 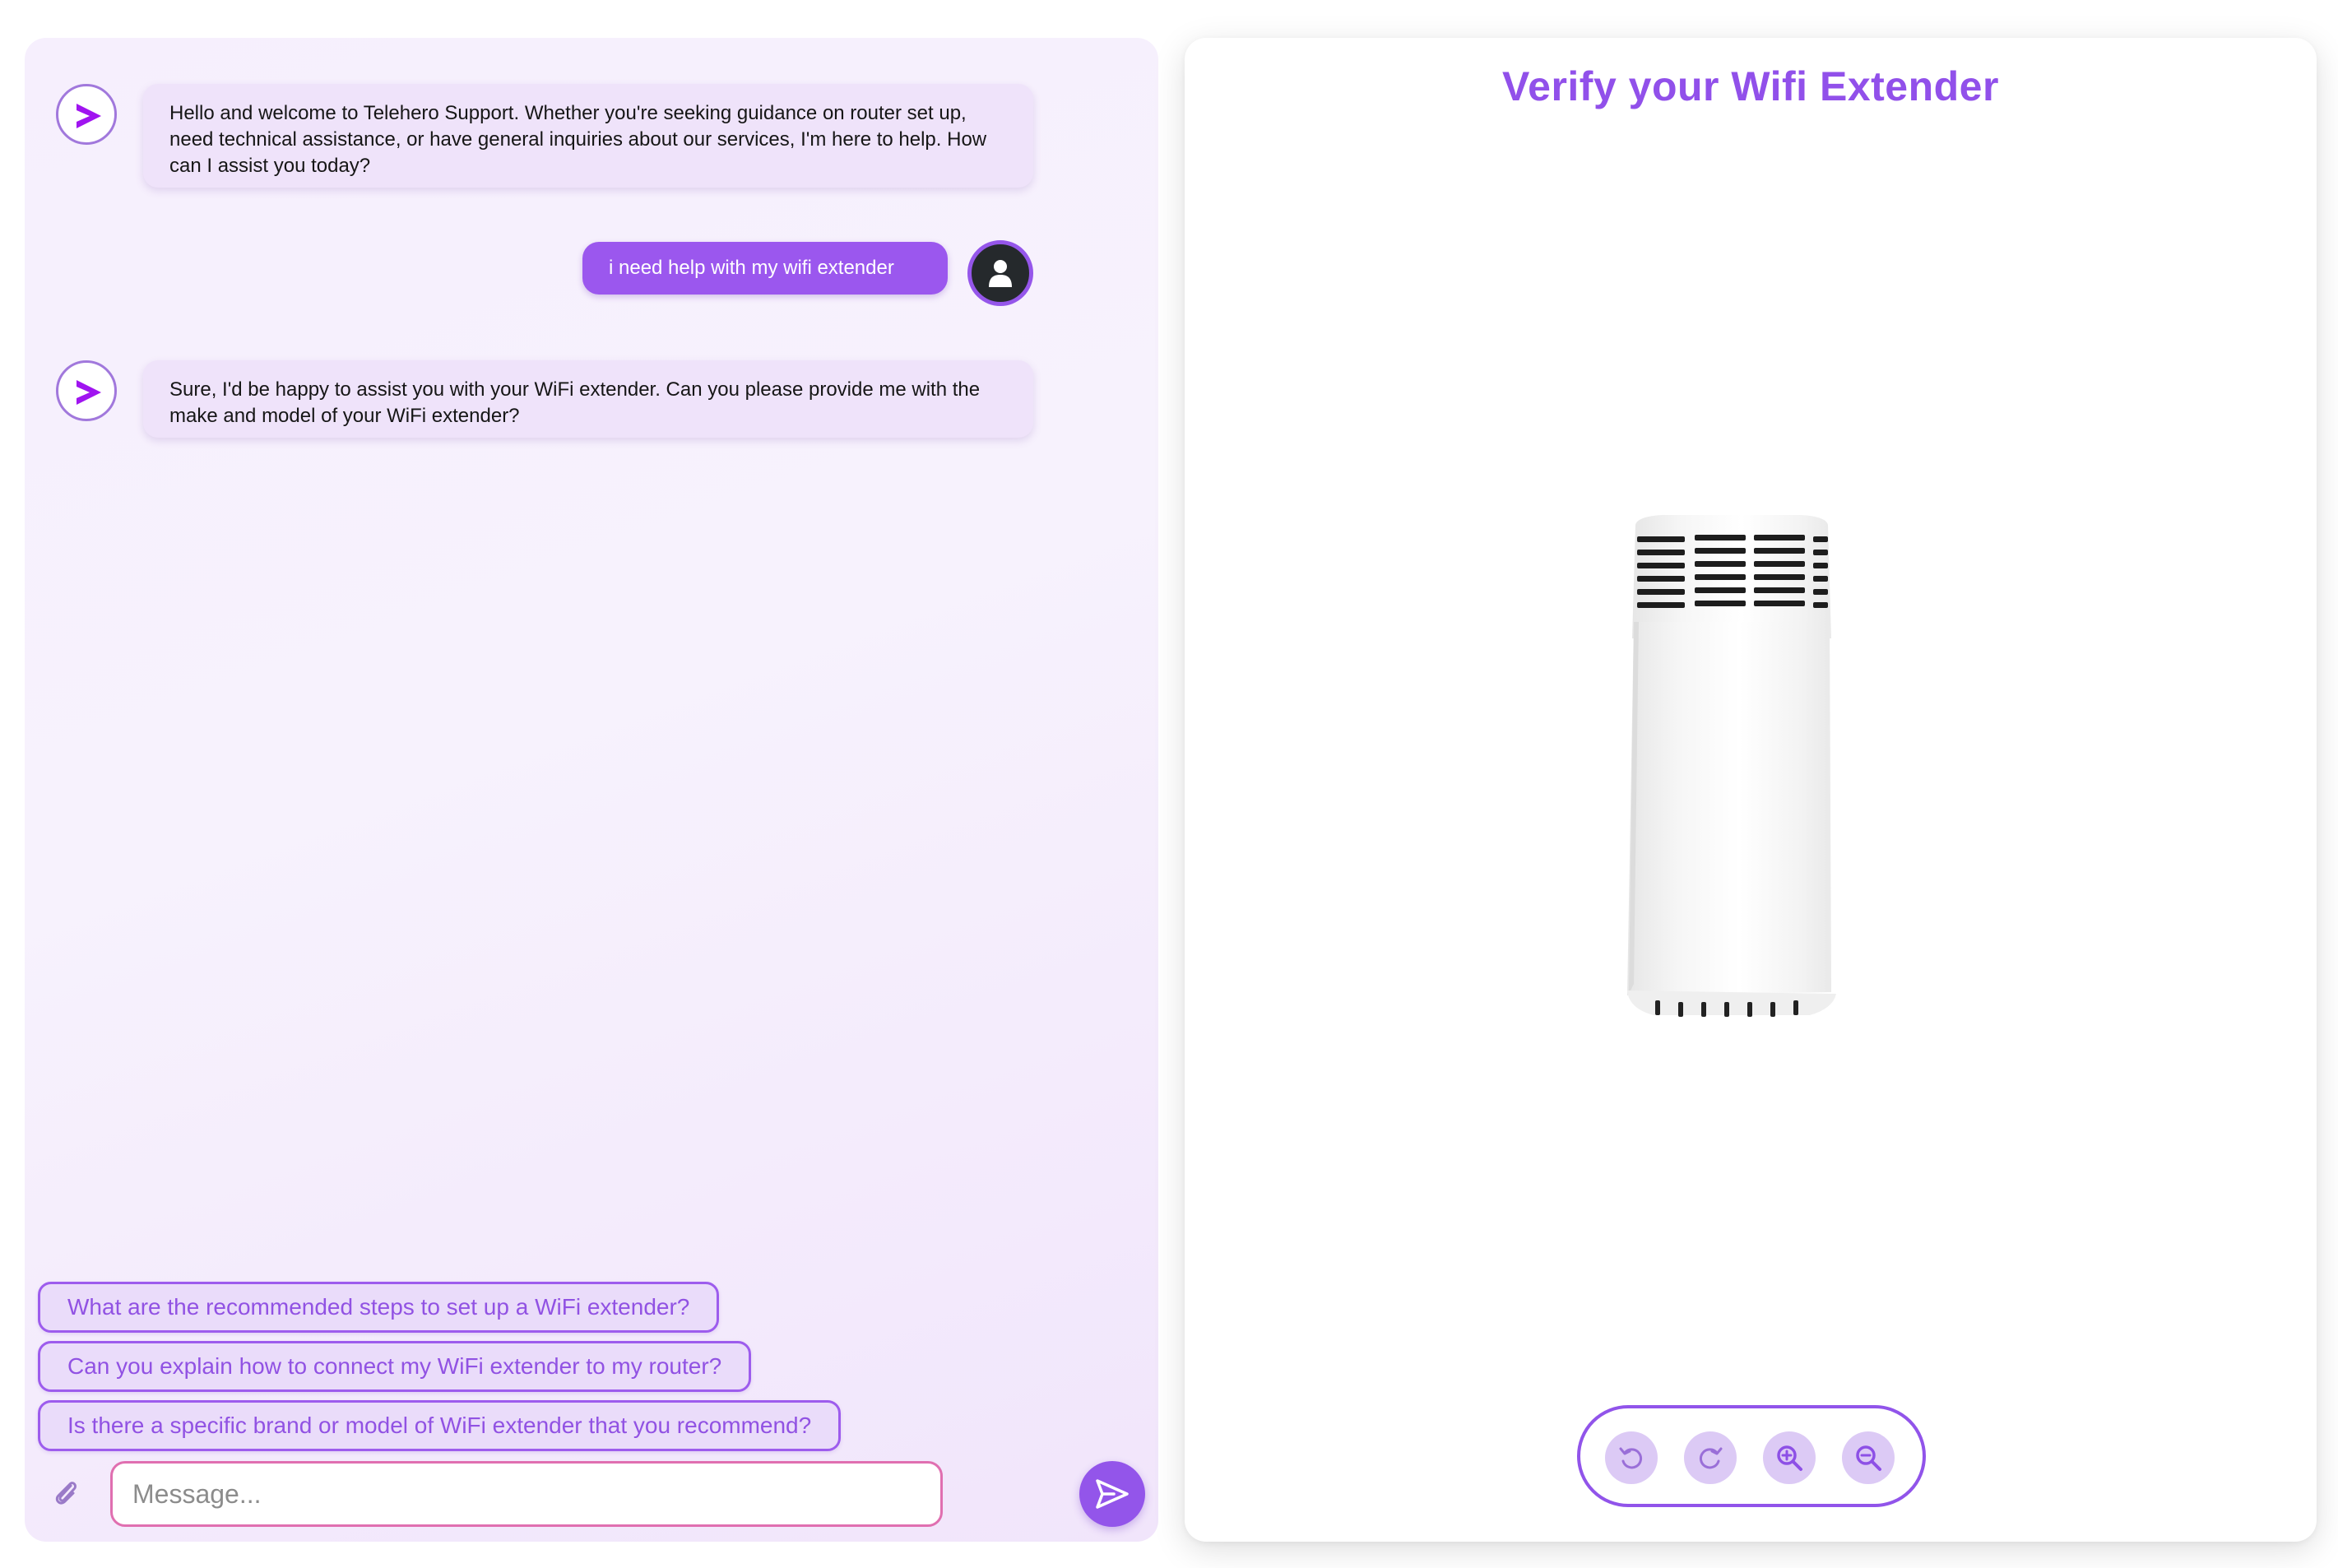 What do you see at coordinates (66, 1496) in the screenshot?
I see `paperclip-icon` at bounding box center [66, 1496].